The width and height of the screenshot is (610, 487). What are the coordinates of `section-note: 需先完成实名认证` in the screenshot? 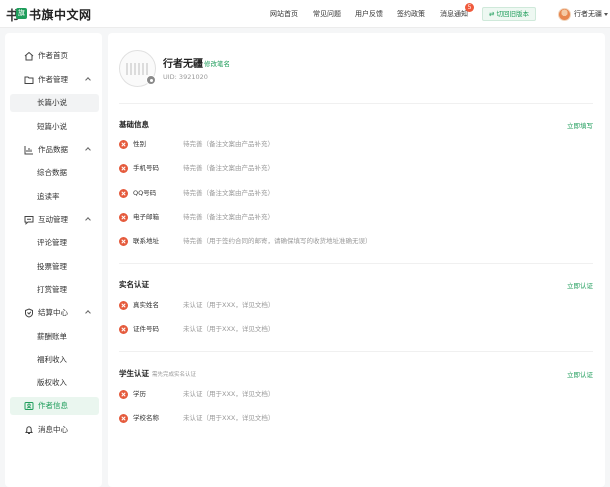 It's located at (174, 375).